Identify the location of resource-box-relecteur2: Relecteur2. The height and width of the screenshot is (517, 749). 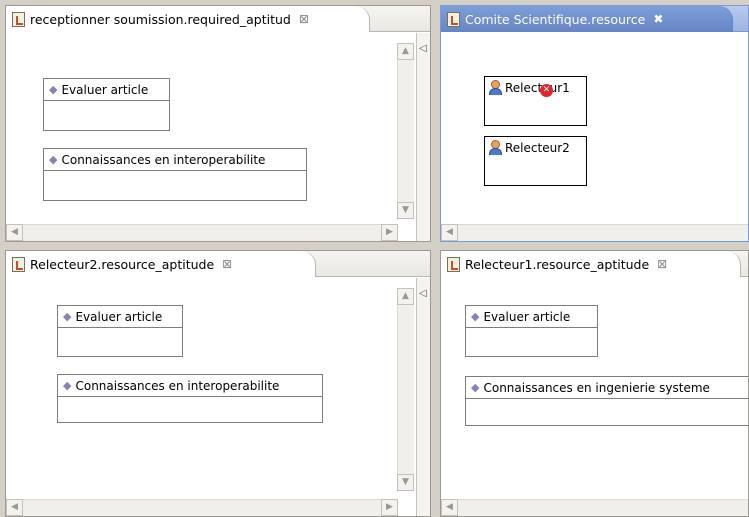
(535, 161).